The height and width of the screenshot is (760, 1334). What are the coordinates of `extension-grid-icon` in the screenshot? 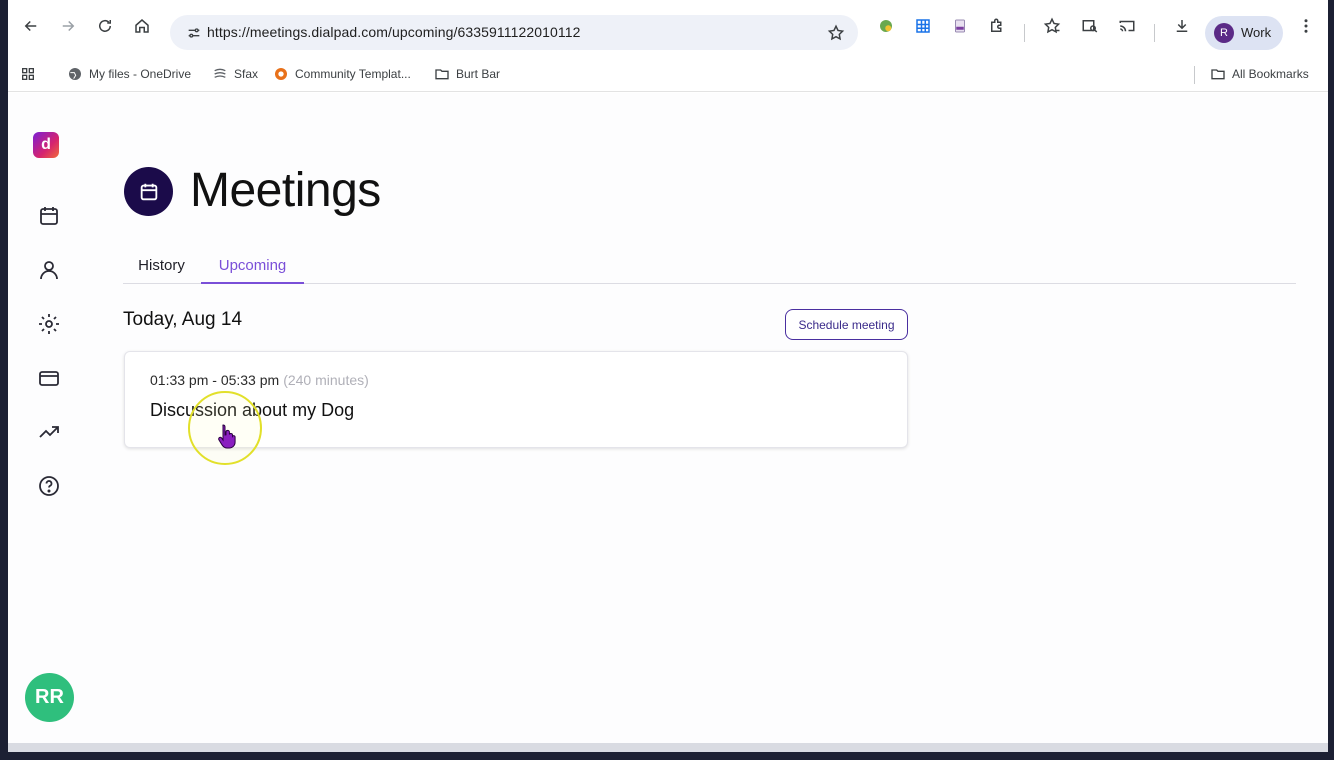 It's located at (923, 26).